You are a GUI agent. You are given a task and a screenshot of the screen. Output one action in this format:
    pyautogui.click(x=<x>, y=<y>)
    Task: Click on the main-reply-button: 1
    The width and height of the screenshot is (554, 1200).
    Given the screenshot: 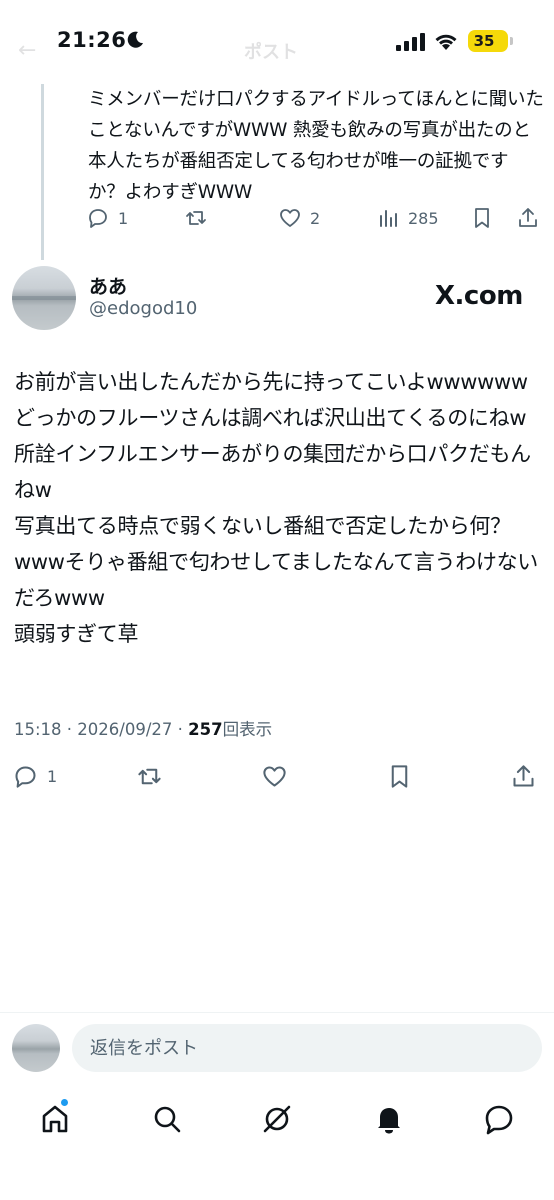 What is the action you would take?
    pyautogui.click(x=34, y=776)
    